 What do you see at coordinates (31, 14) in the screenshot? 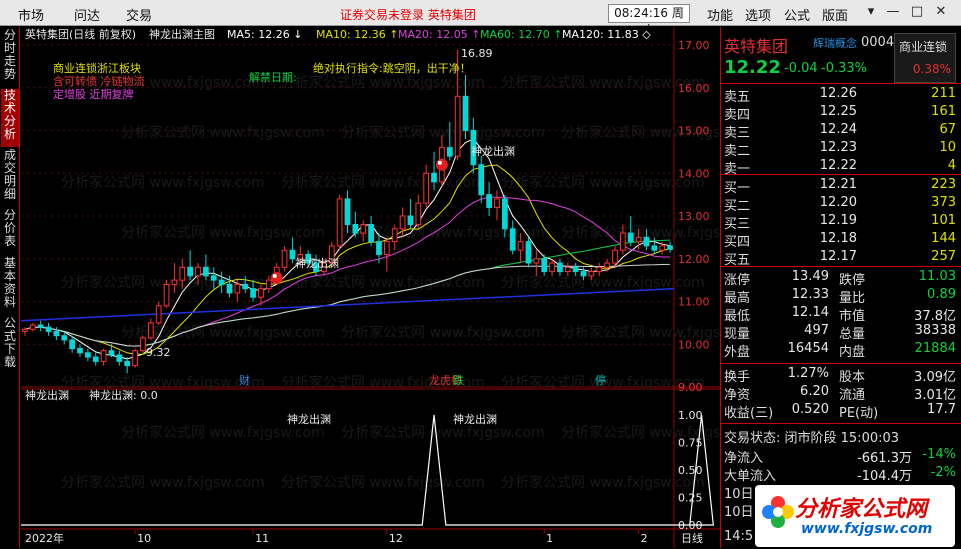
I see `menu-market: 市场` at bounding box center [31, 14].